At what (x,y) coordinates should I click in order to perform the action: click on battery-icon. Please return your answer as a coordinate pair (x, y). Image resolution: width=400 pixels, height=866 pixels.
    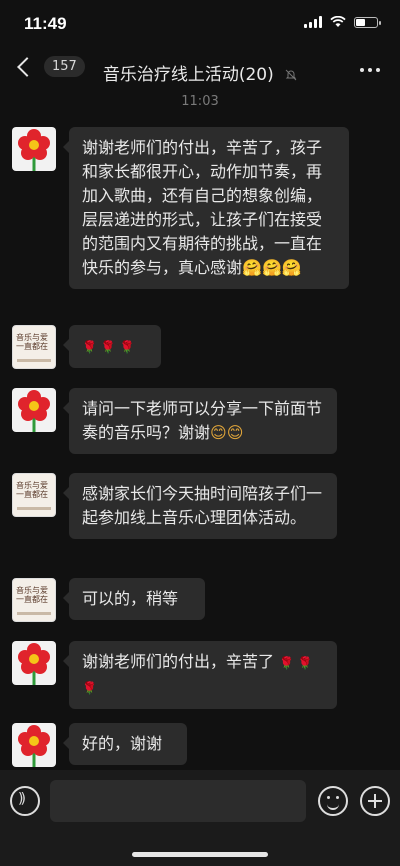
    Looking at the image, I should click on (367, 22).